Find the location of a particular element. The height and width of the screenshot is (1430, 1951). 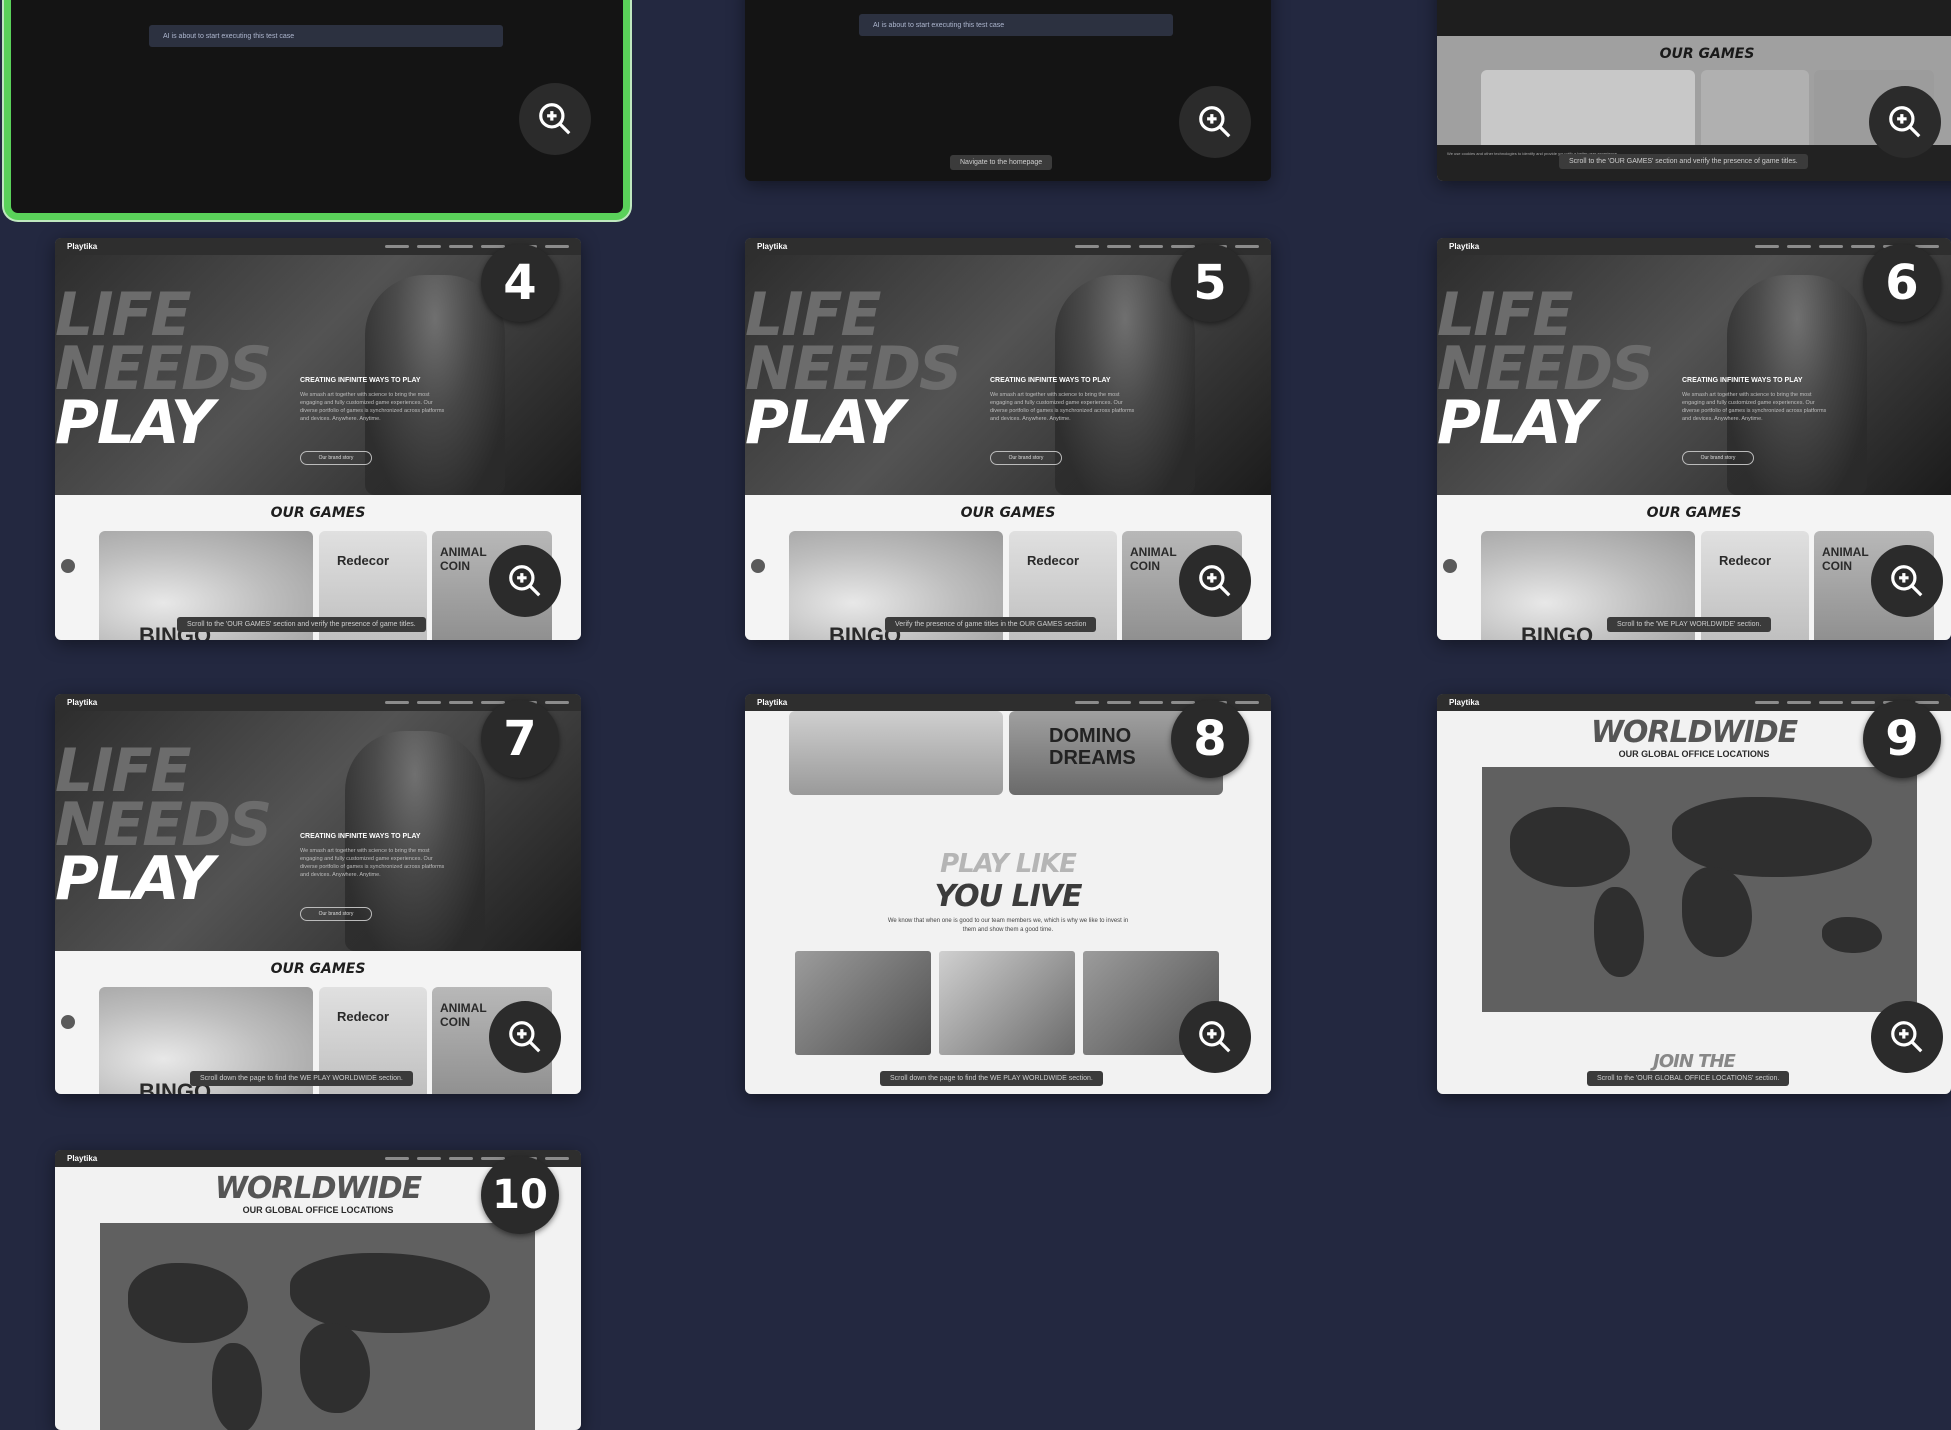

step-number-badge: 10 is located at coordinates (520, 1195).